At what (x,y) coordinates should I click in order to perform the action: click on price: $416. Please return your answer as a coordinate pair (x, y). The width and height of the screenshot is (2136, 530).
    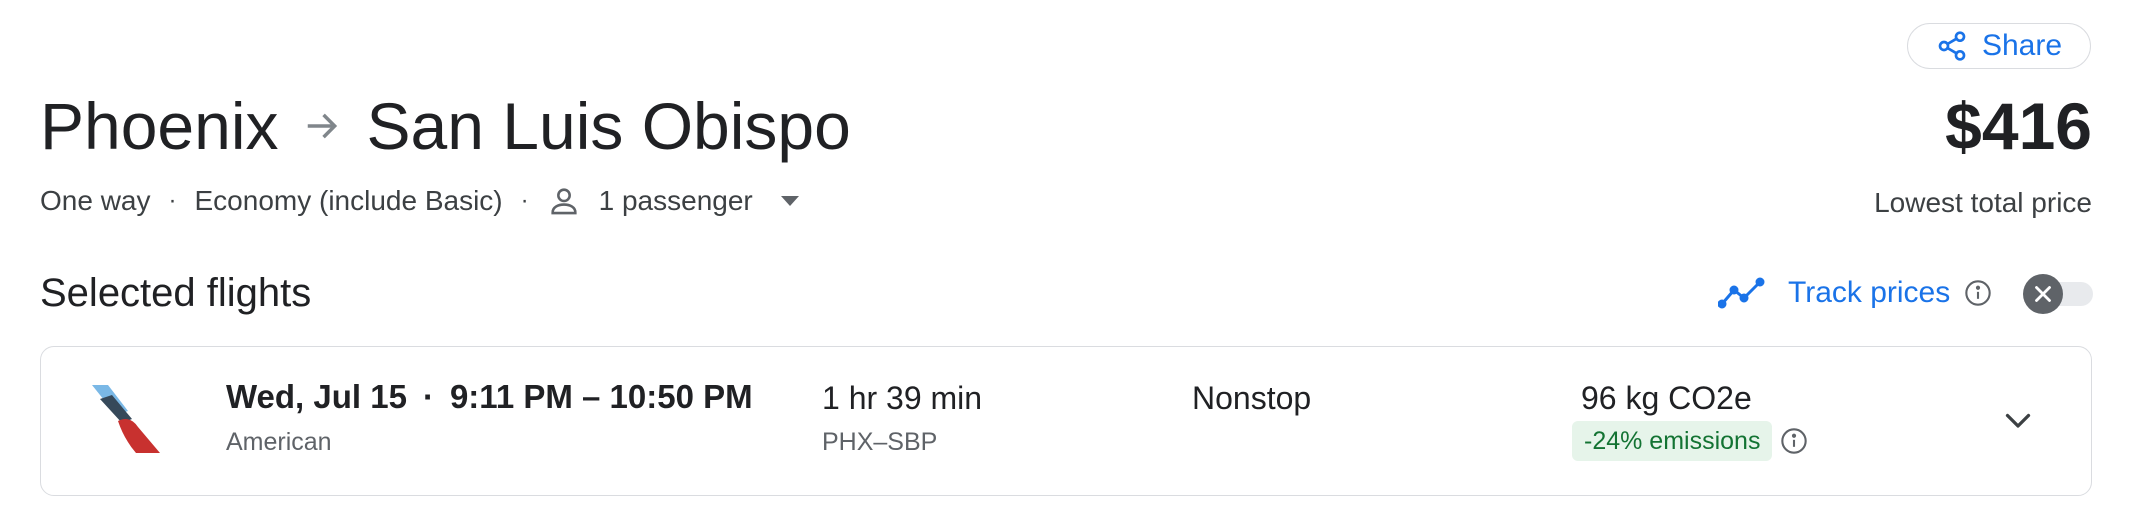
    Looking at the image, I should click on (2018, 126).